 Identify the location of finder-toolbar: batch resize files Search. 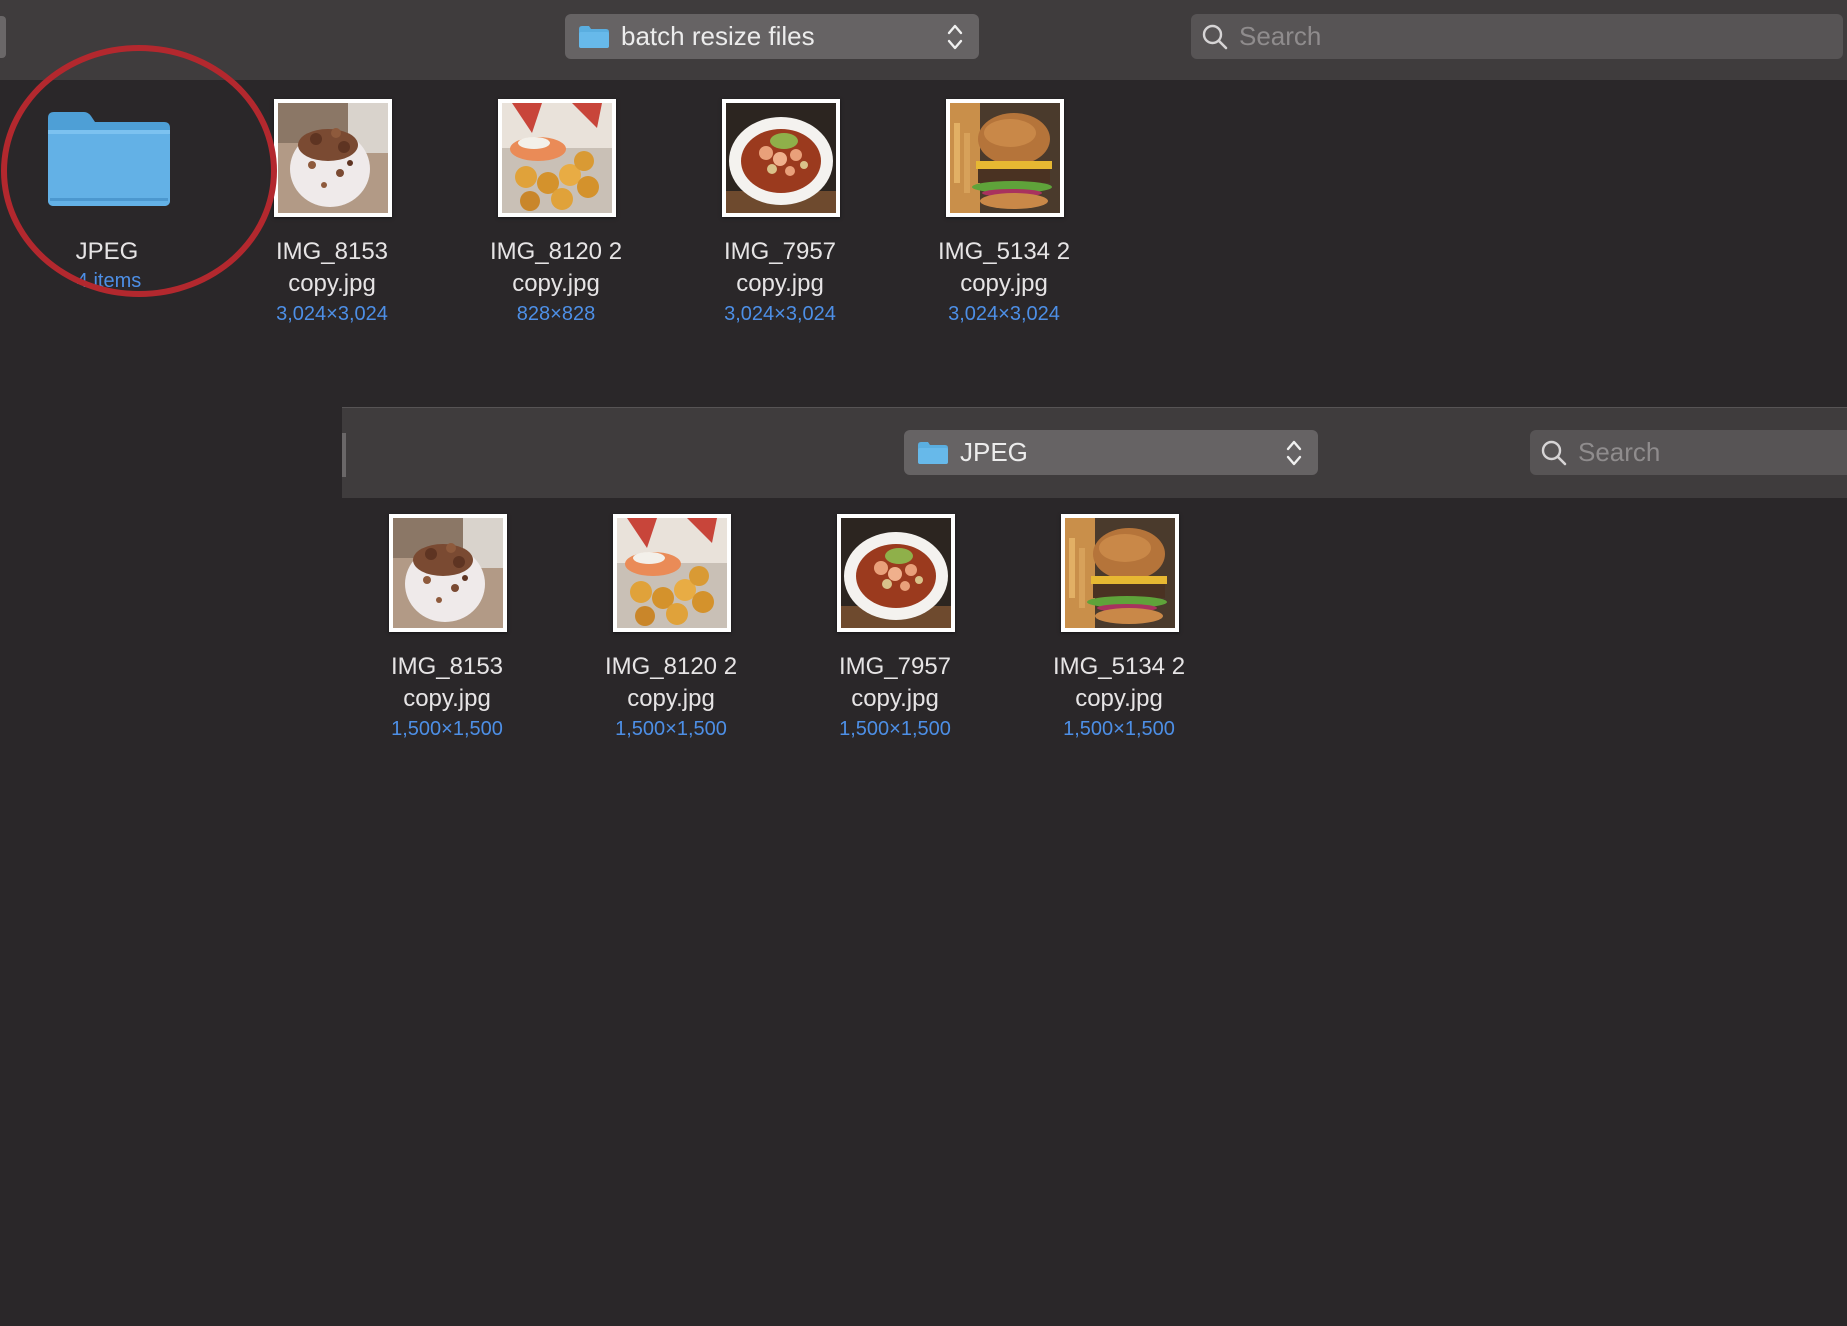
(923, 40).